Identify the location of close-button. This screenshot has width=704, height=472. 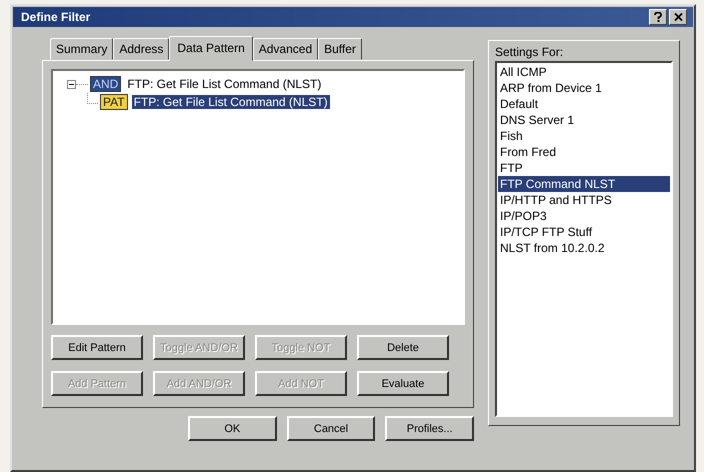
(678, 17).